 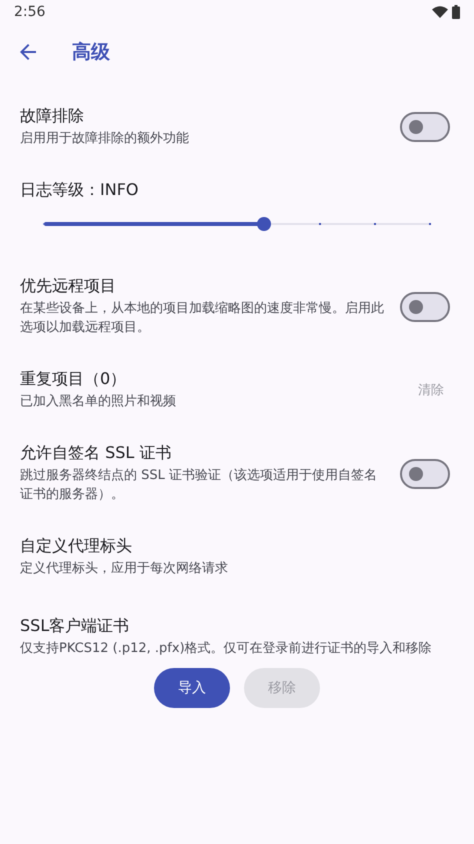 What do you see at coordinates (202, 318) in the screenshot?
I see `setting-description: 在某些设备上，从本地的项目加载缩略图的速度非常慢。启用此选项以加载远程项目。` at bounding box center [202, 318].